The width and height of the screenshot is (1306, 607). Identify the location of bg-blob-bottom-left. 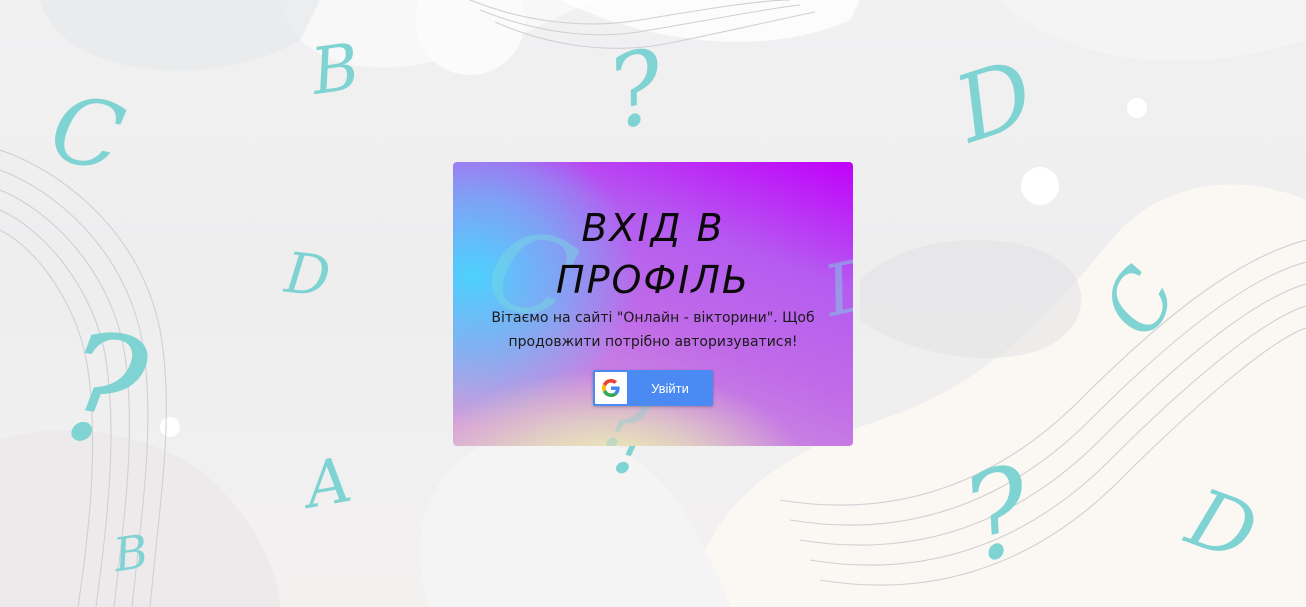
(140, 518).